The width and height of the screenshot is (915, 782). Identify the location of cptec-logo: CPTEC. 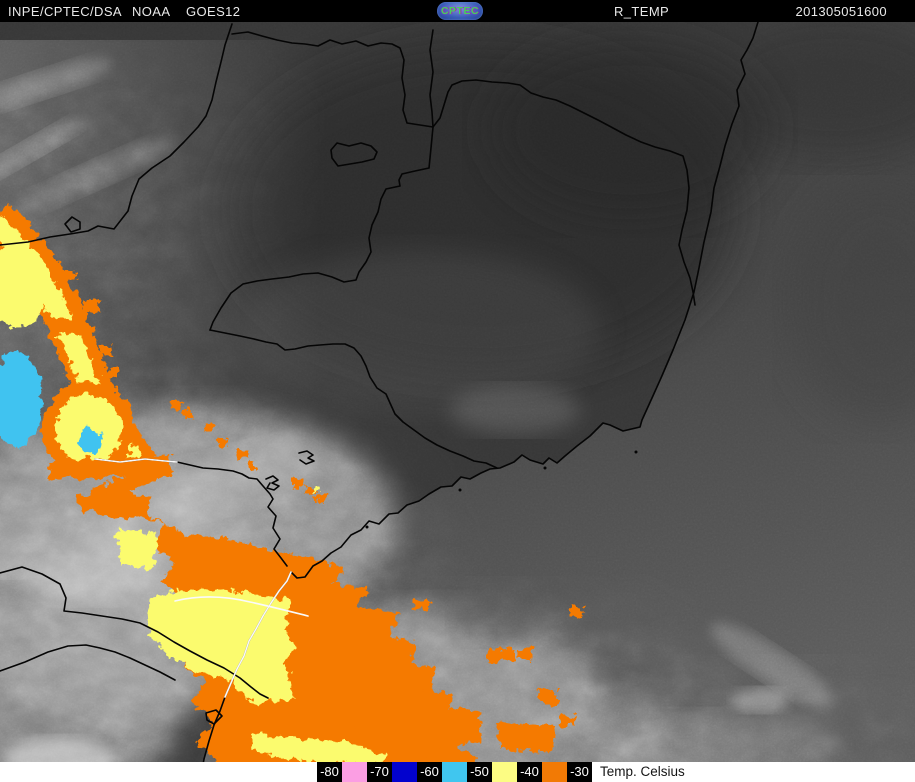
(460, 11).